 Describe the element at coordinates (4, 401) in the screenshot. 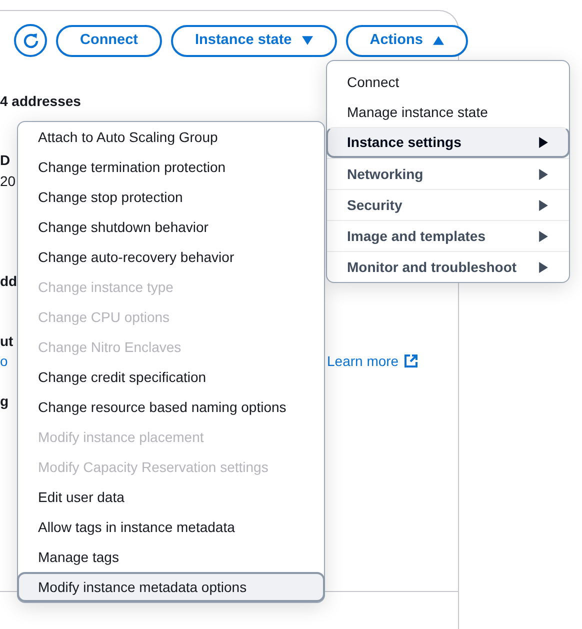

I see `field-label: g` at that location.